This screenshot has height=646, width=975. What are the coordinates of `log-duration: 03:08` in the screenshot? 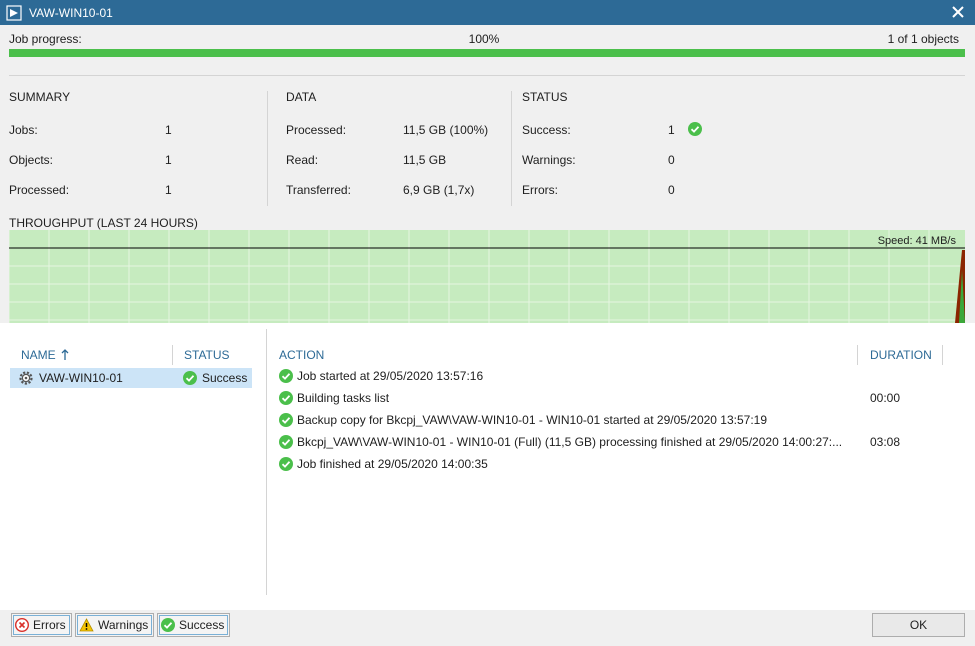 It's located at (885, 442).